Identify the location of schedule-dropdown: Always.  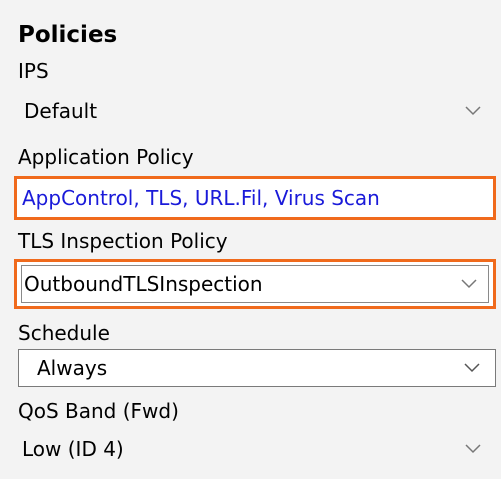
(257, 368).